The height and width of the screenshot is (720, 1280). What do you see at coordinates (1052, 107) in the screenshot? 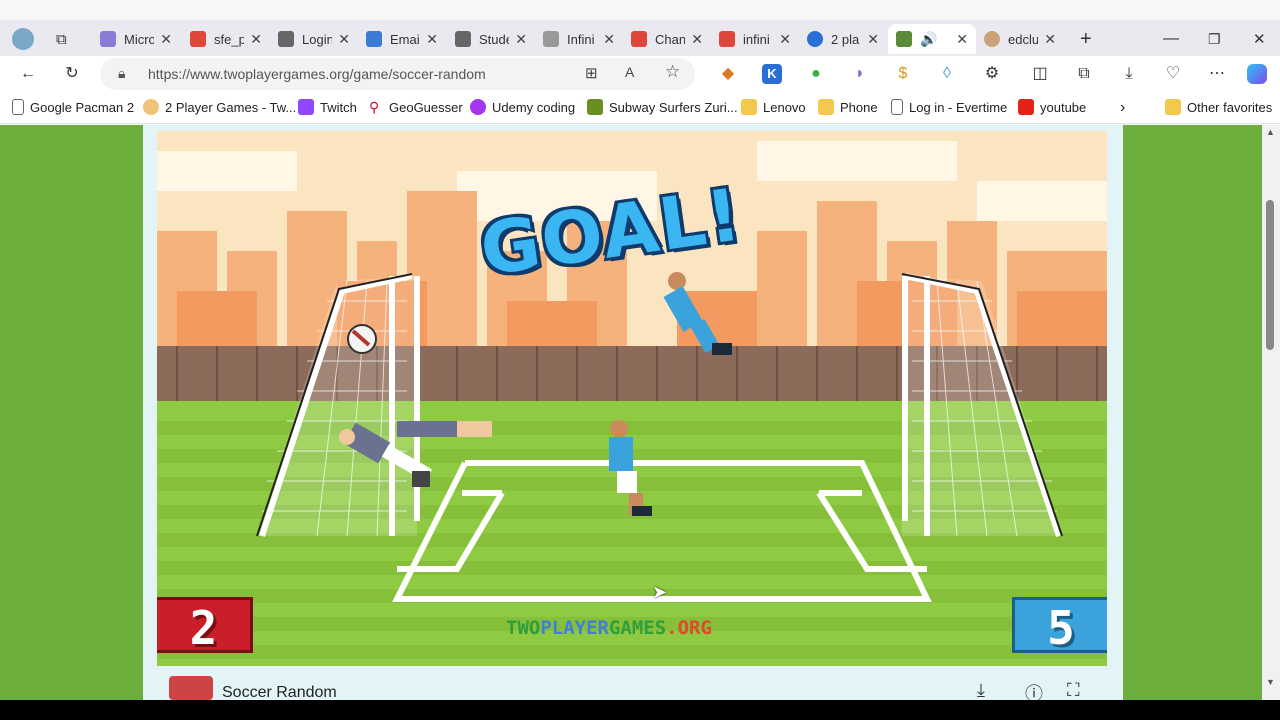
I see `favorite-youtube: youtube` at bounding box center [1052, 107].